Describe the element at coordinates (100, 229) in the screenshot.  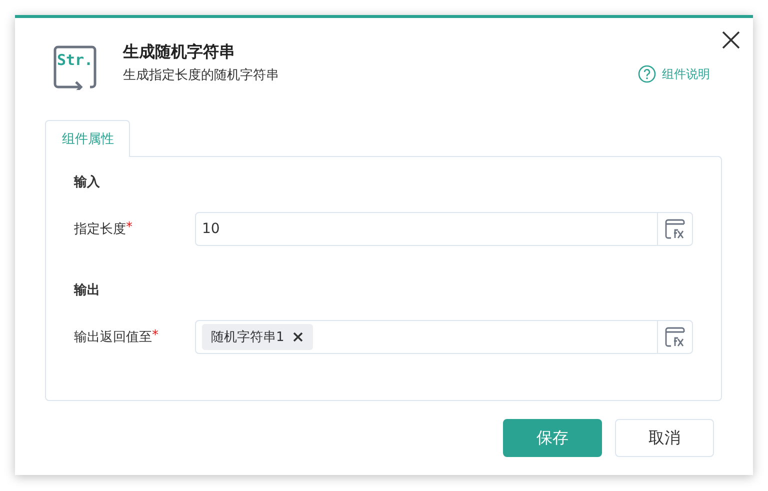
I see `field-label: 指定长度` at that location.